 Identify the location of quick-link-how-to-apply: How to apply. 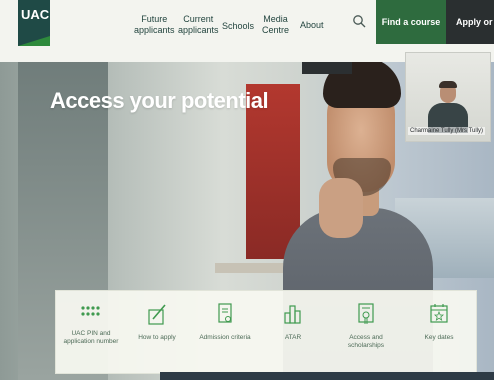
(157, 321).